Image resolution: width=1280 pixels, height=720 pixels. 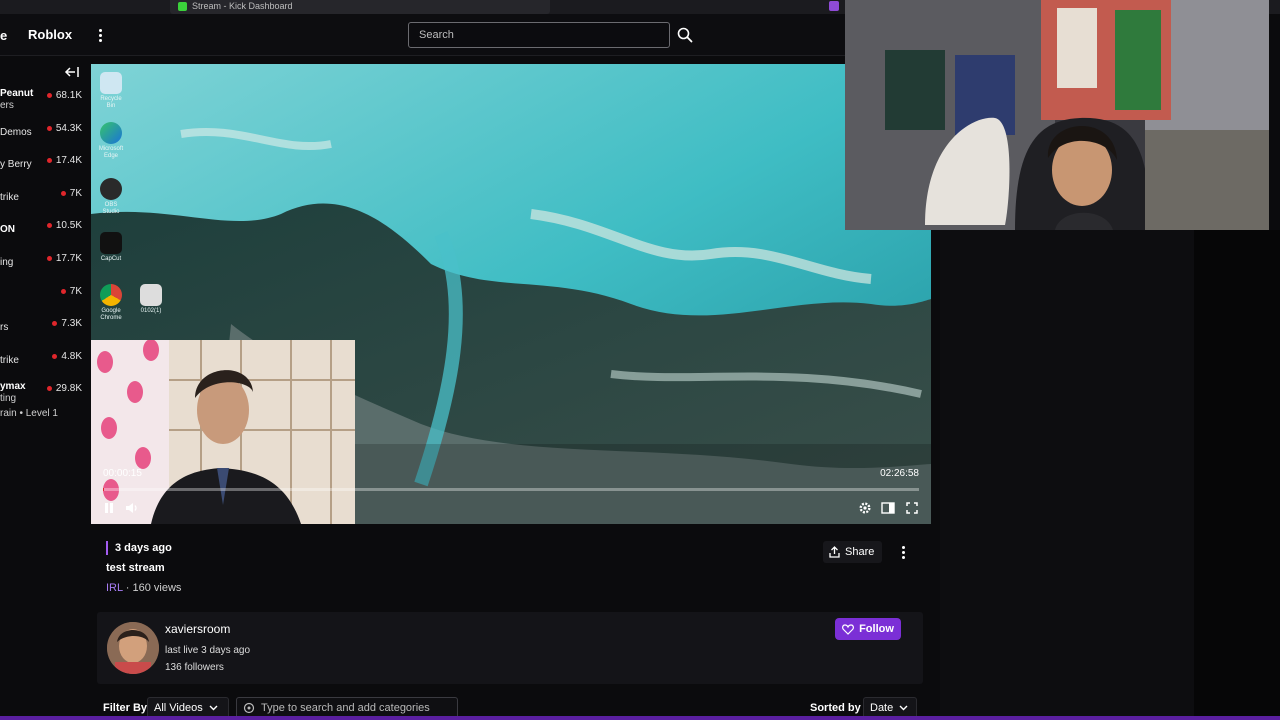 What do you see at coordinates (45, 232) in the screenshot?
I see `sidebar-channel-item: ON 10.5K` at bounding box center [45, 232].